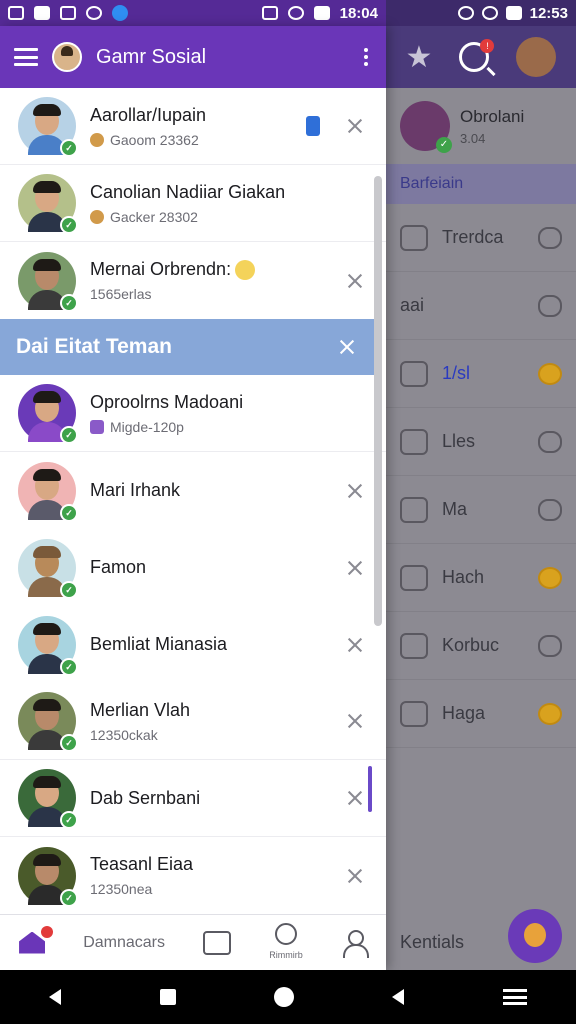 This screenshot has width=576, height=1024. What do you see at coordinates (378, 401) in the screenshot?
I see `scrollbar` at bounding box center [378, 401].